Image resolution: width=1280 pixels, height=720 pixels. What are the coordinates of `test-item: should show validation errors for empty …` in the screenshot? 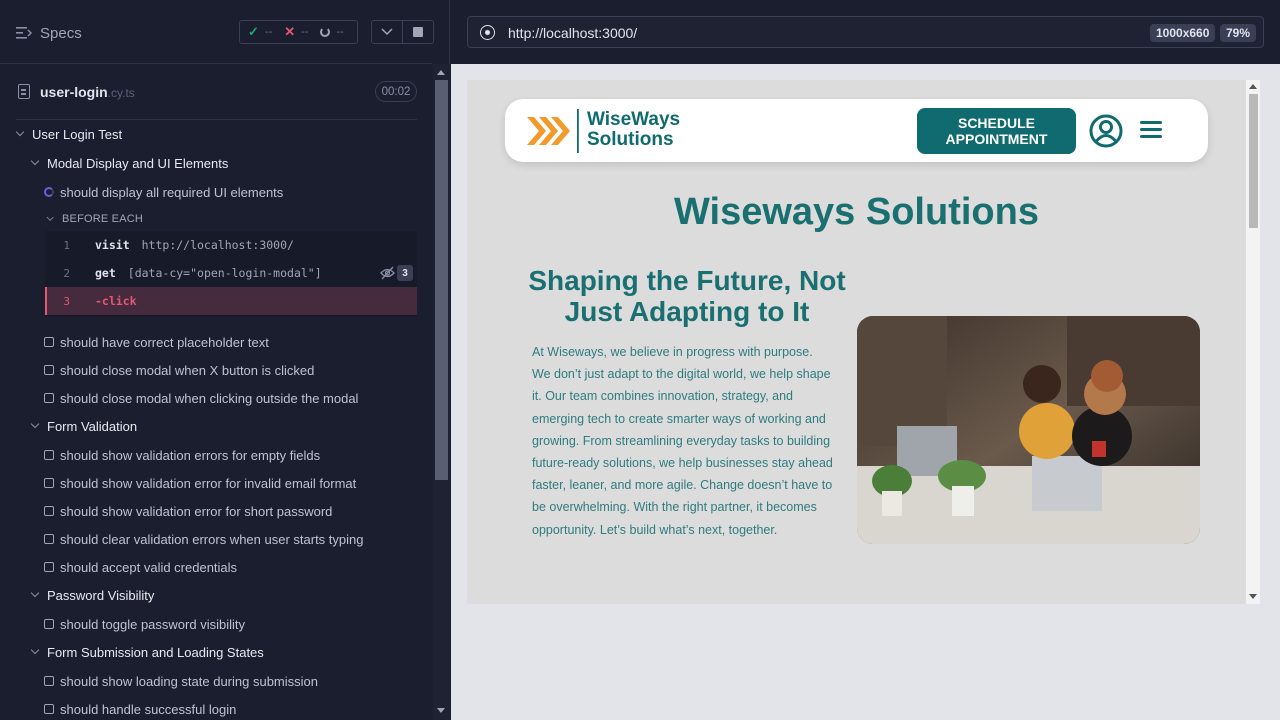 It's located at (182, 455).